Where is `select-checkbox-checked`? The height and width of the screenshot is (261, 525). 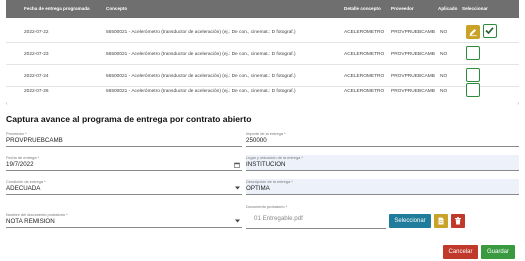 select-checkbox-checked is located at coordinates (490, 31).